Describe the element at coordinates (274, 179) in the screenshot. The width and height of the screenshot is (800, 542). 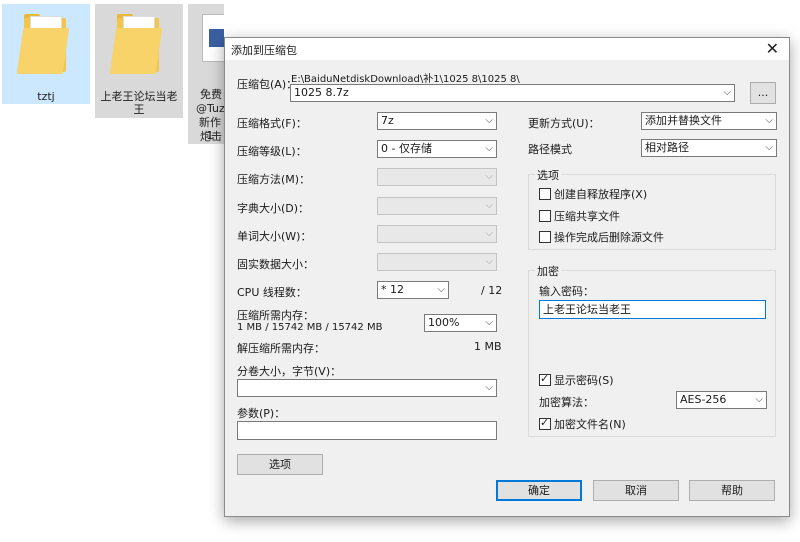
I see `method-label: 压缩方法(M)：` at that location.